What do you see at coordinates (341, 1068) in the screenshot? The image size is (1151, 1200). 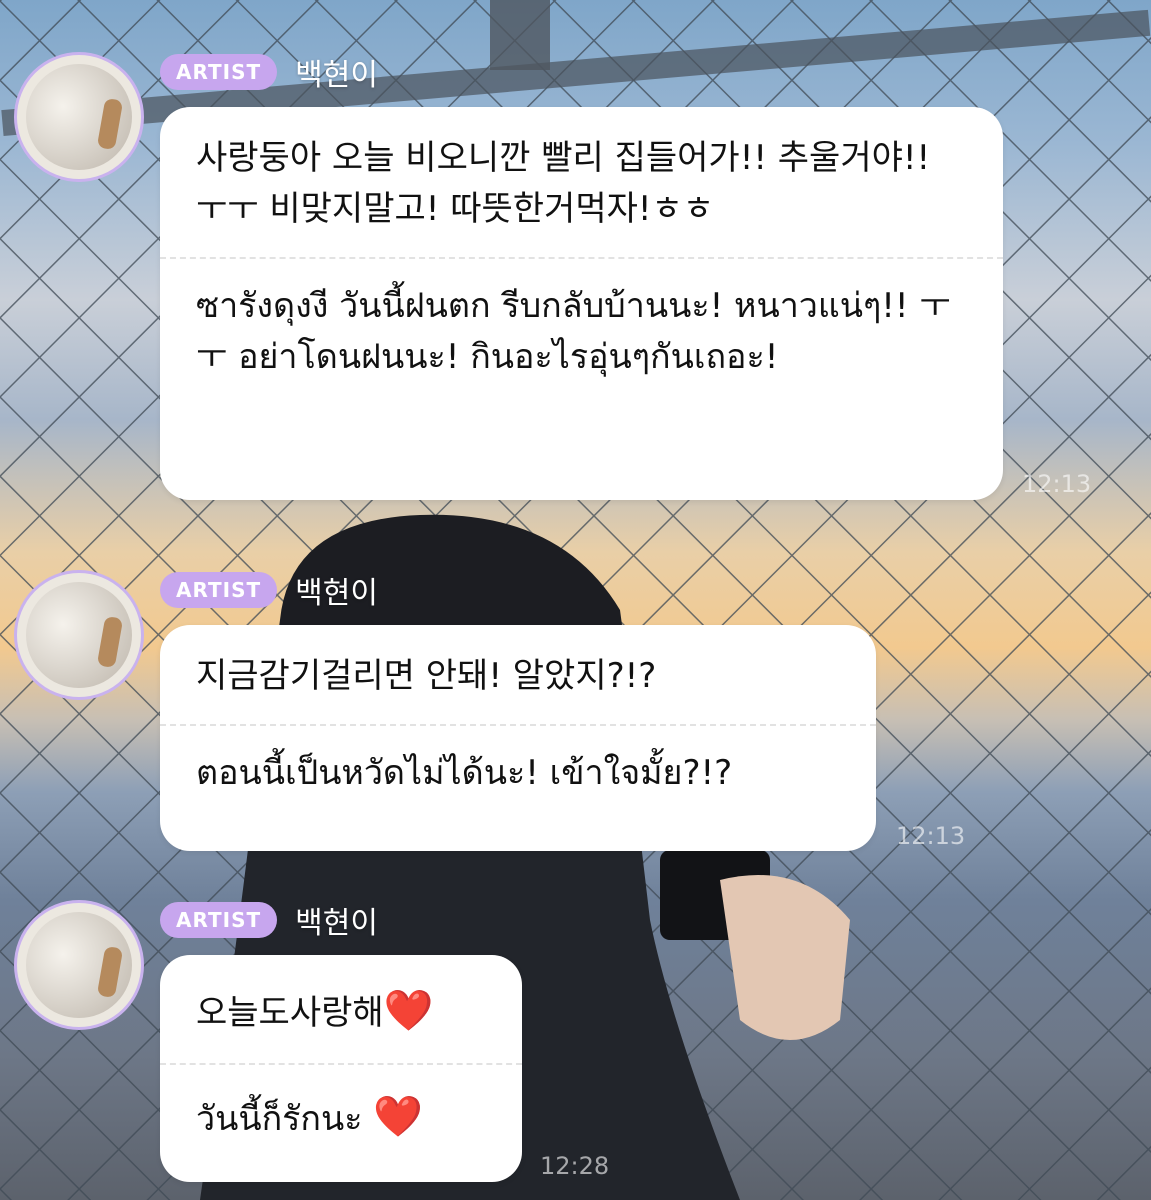 I see `message-bubble: 오늘도사랑해❤️ วันนี้ก็รักนะ ❤️` at bounding box center [341, 1068].